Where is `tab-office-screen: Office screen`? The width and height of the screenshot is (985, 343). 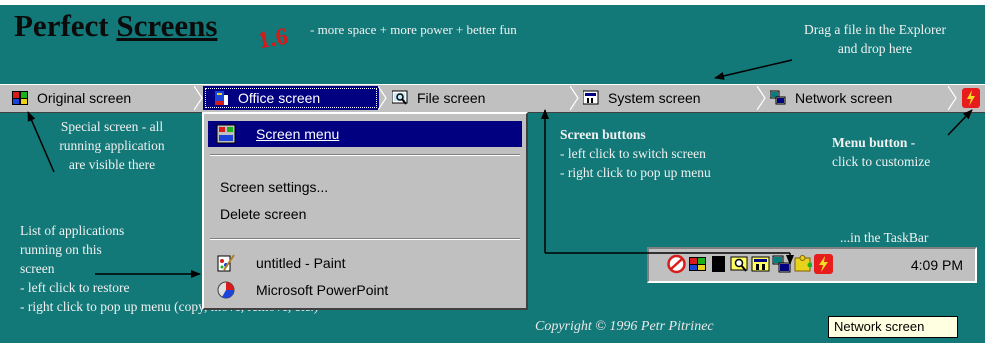 tab-office-screen: Office screen is located at coordinates (291, 98).